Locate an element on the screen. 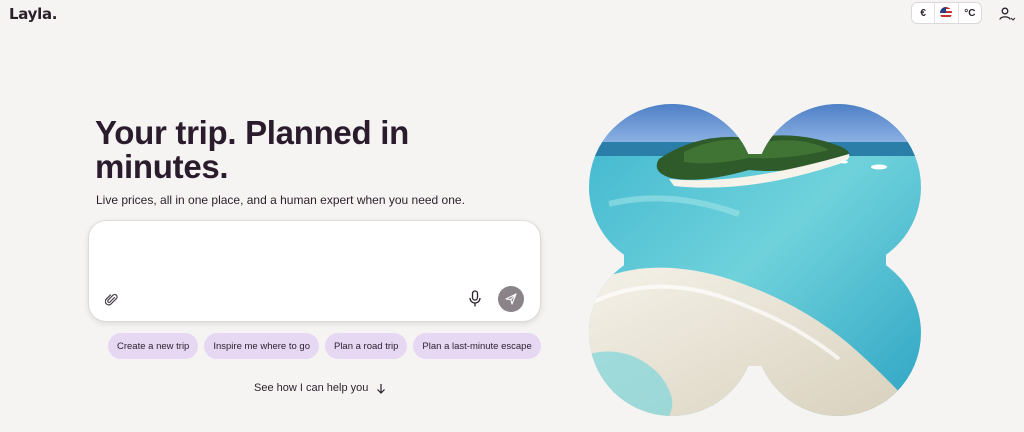  chat-input-box is located at coordinates (314, 271).